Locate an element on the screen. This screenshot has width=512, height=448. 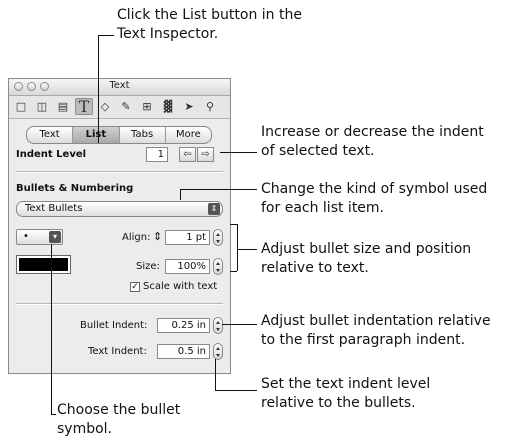
table-icon: ⊞ is located at coordinates (147, 106).